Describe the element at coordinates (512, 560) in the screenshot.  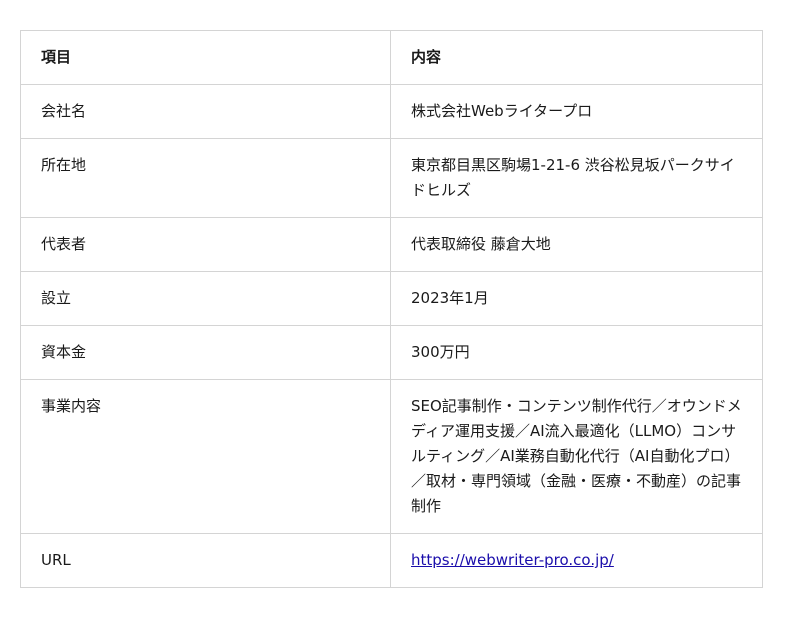
I see `company-url-link: https://webwriter-pro.co.jp/` at that location.